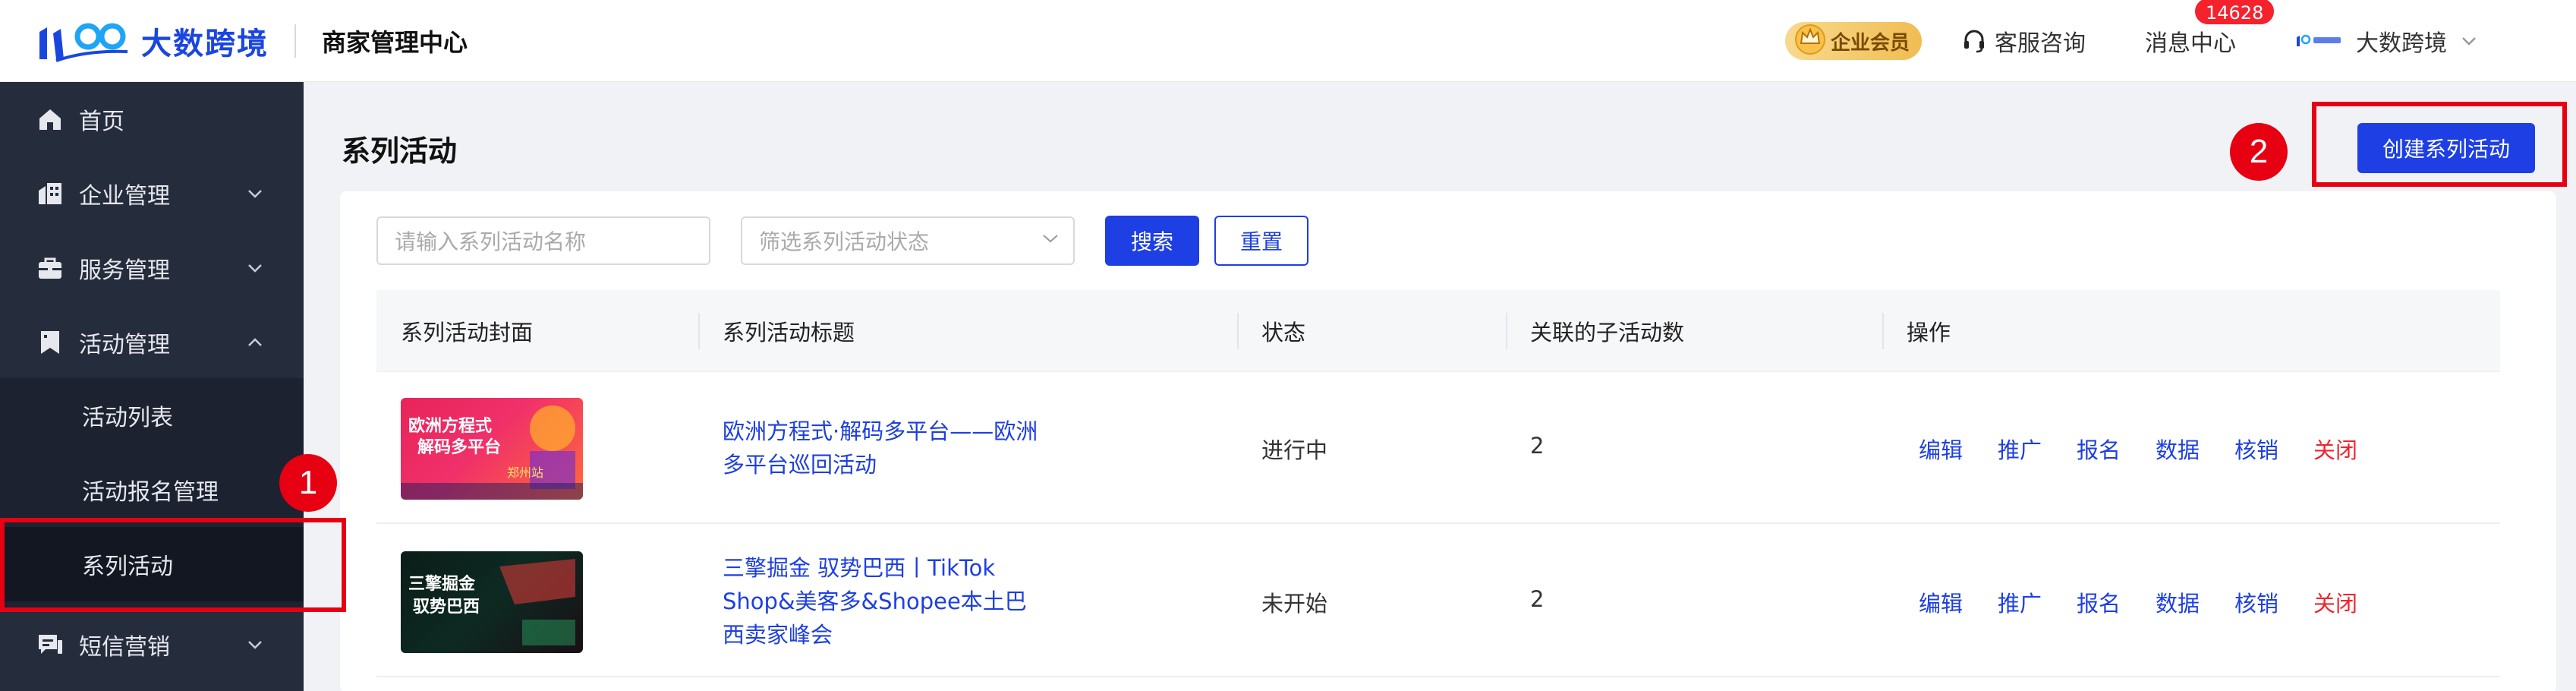  I want to click on home-icon, so click(50, 119).